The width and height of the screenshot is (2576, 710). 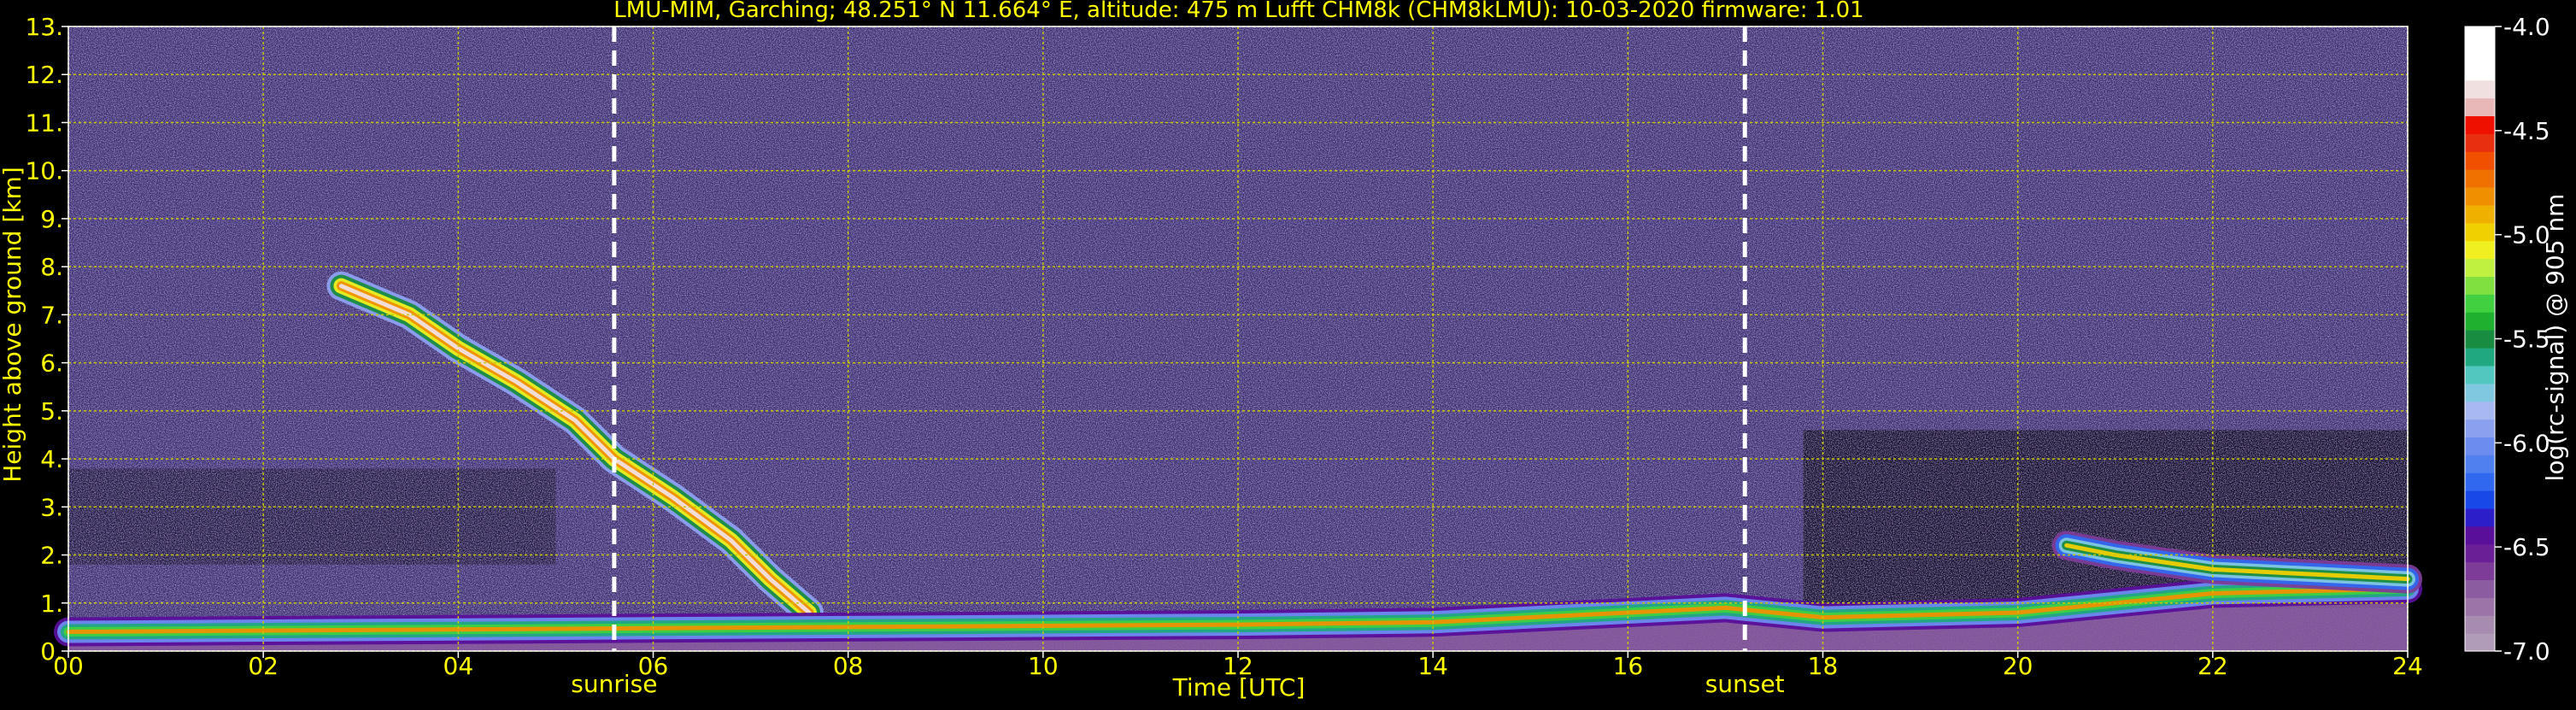 I want to click on y-tick-label: 2., so click(x=51, y=556).